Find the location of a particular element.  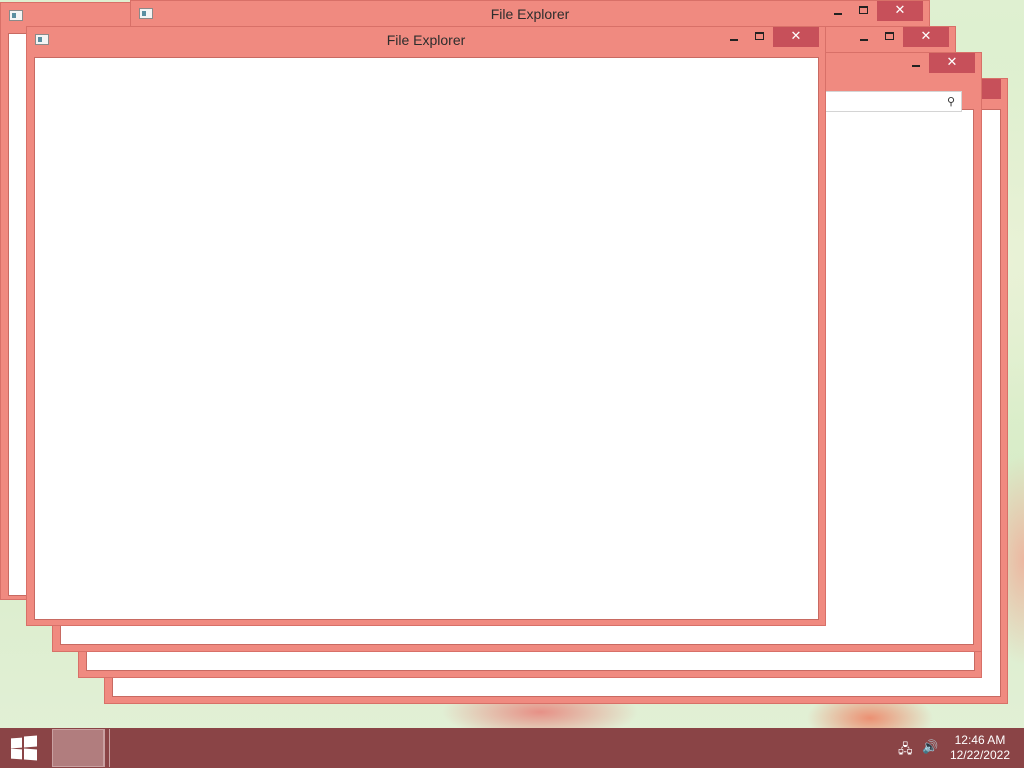

clock: 12:46 AM 12/22/2022 is located at coordinates (980, 748).